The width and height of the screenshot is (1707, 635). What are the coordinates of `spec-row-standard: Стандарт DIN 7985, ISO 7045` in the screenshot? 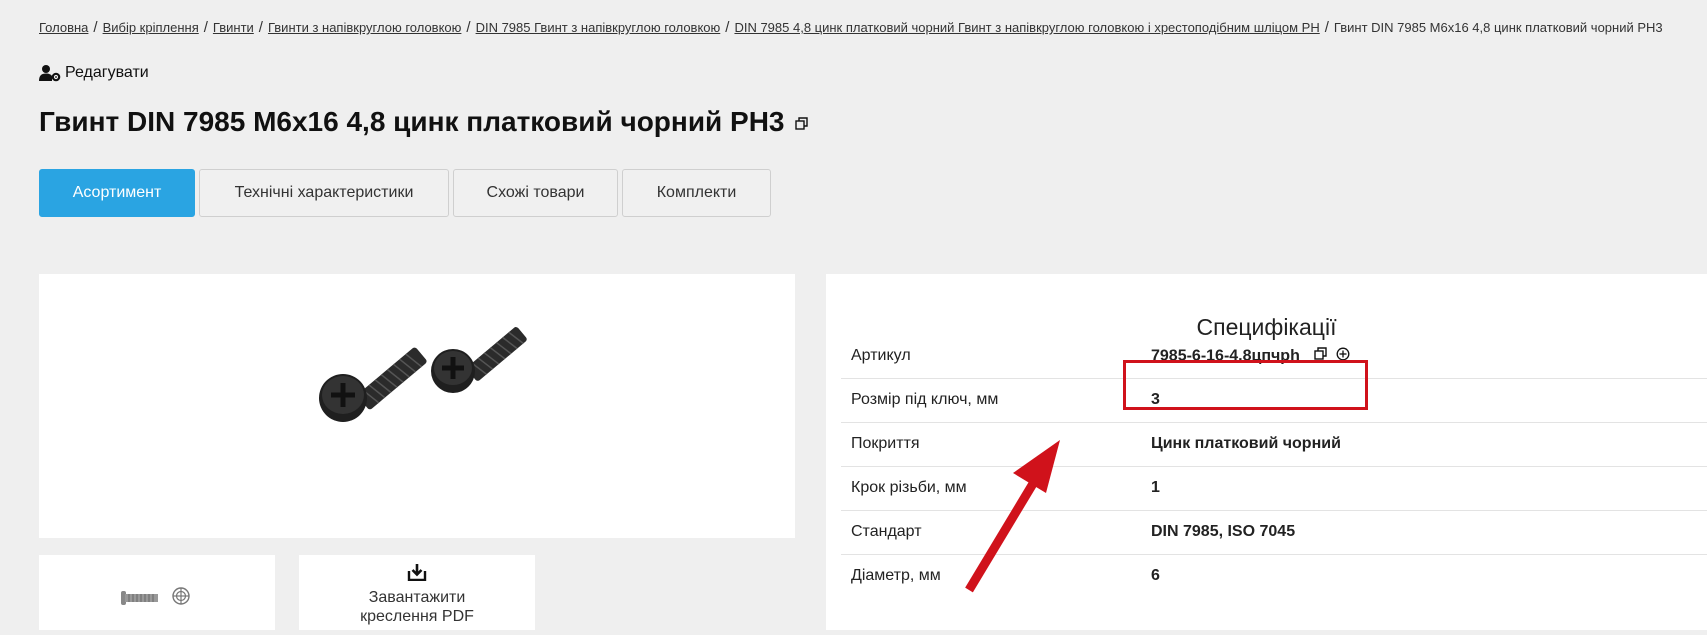 It's located at (1274, 532).